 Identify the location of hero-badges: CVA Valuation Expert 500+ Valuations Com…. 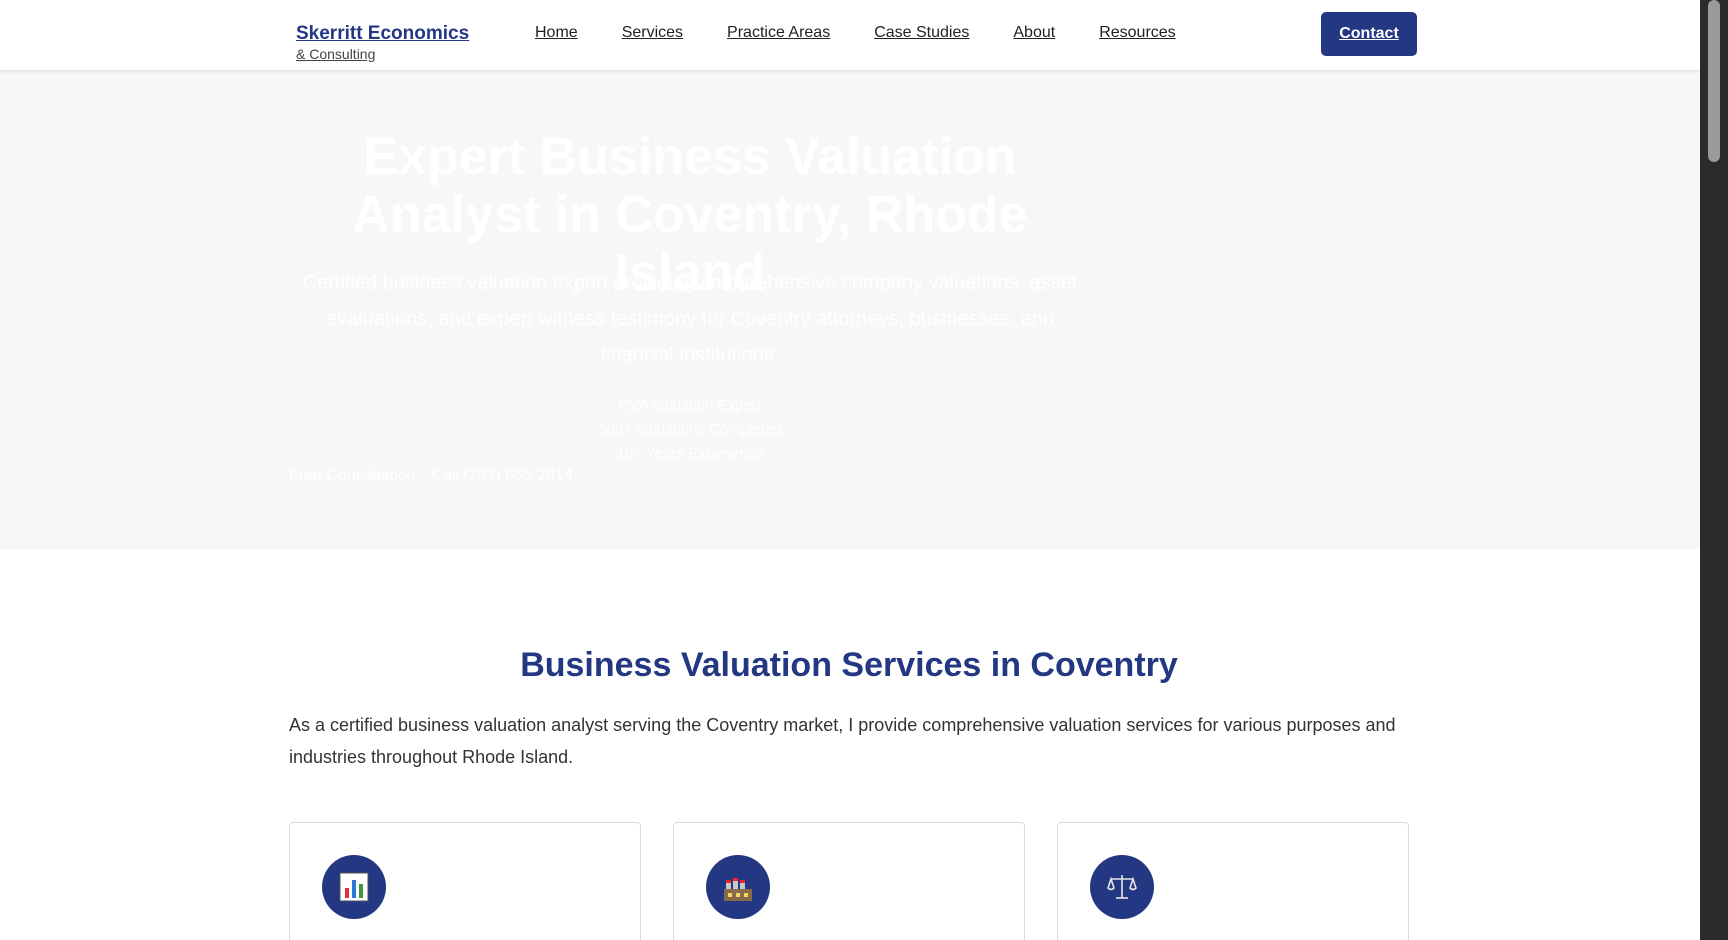
(690, 430).